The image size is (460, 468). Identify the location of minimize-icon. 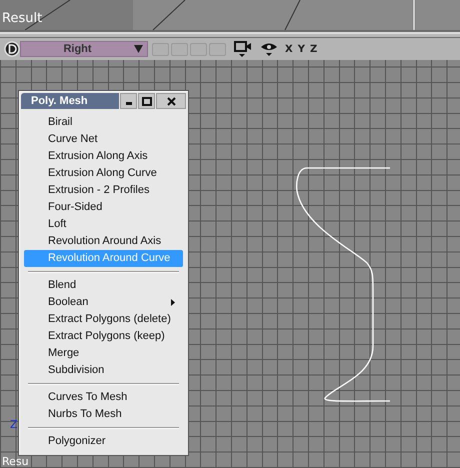
(129, 103).